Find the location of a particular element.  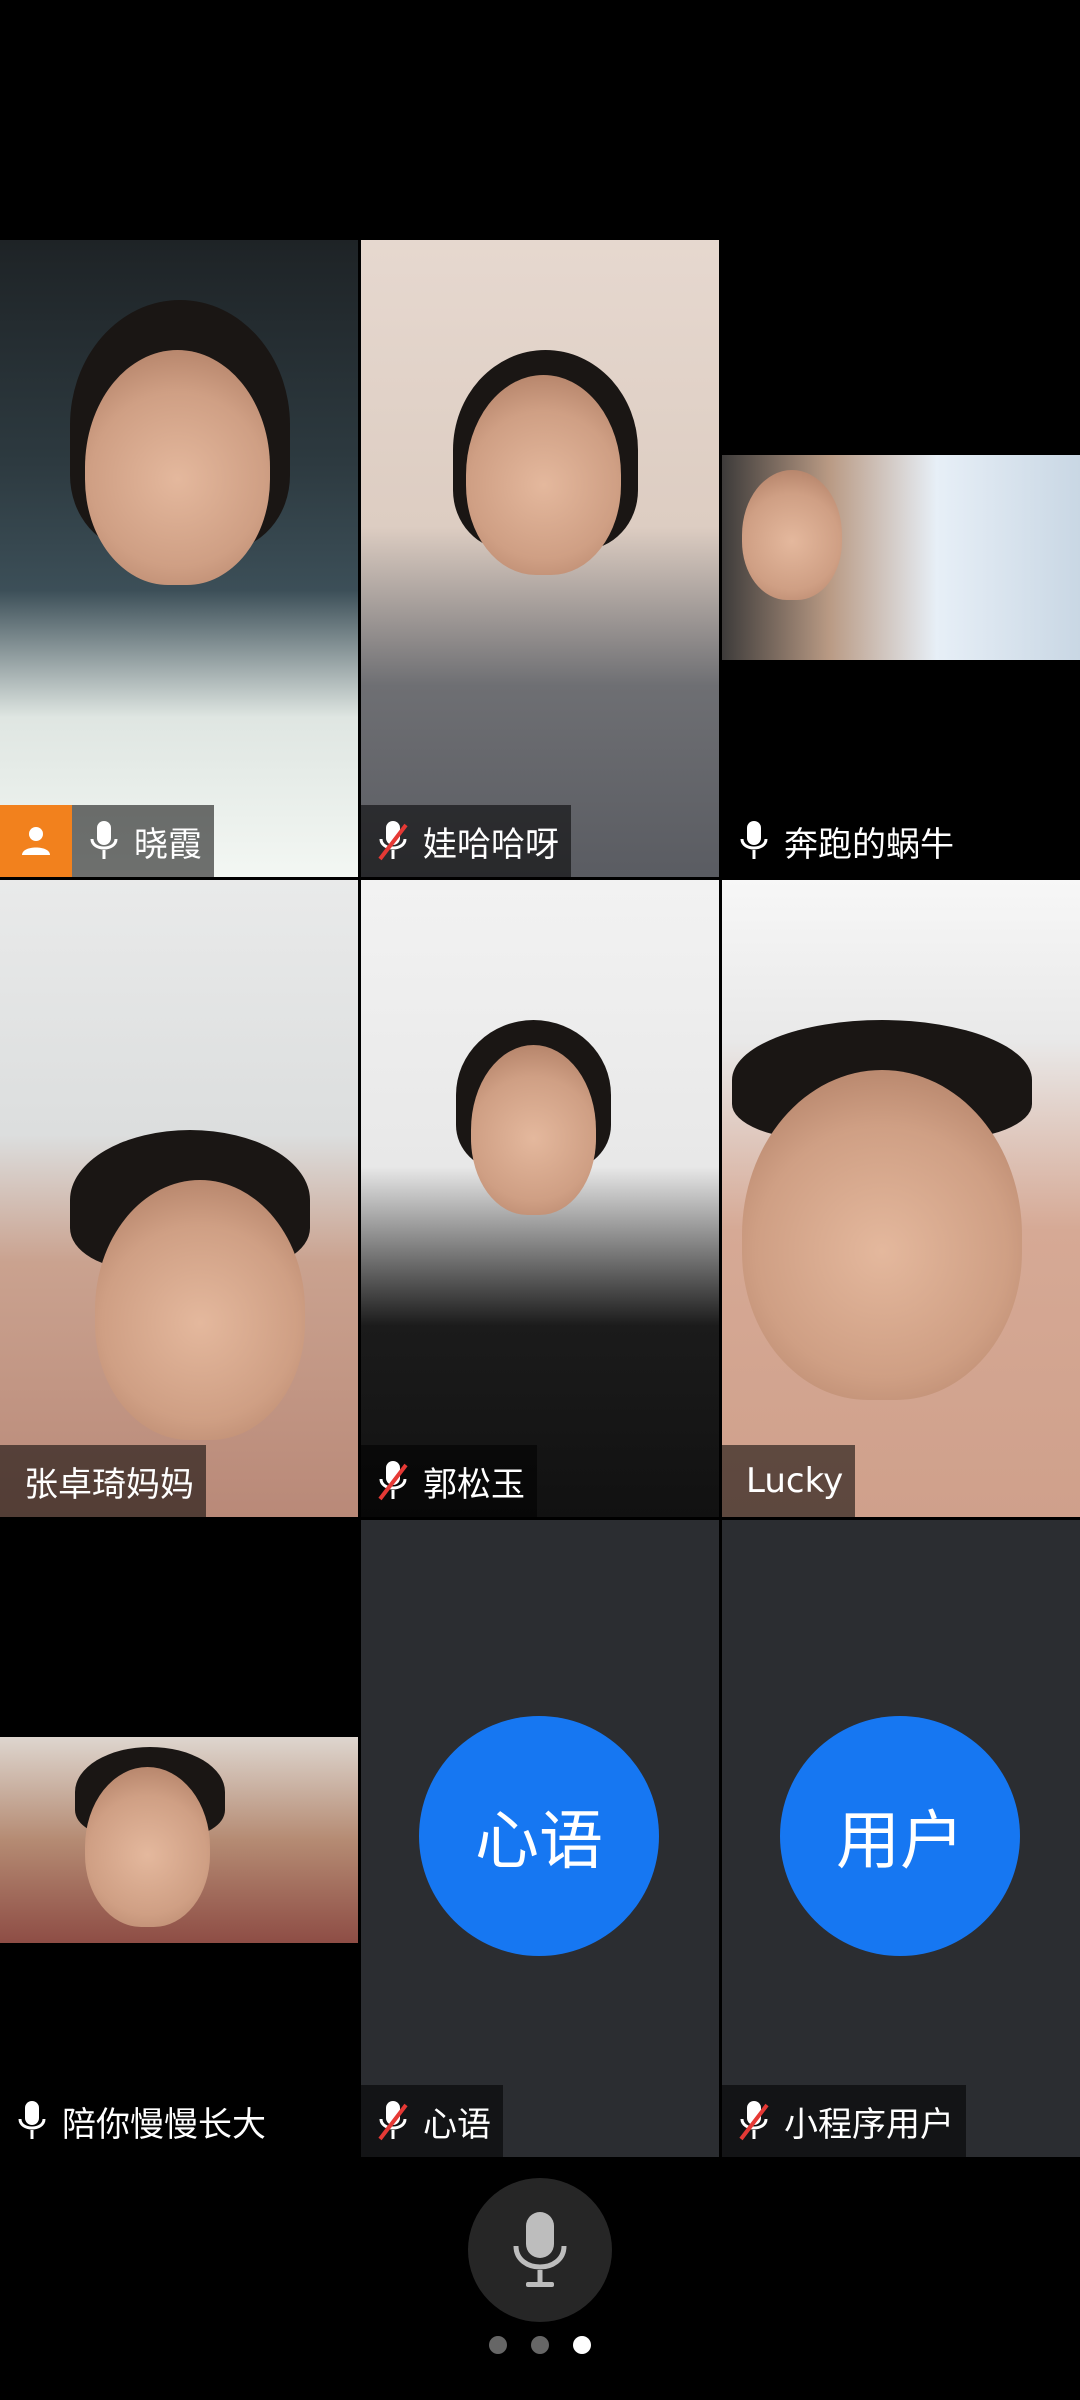

avatar: 用户 is located at coordinates (900, 1836).